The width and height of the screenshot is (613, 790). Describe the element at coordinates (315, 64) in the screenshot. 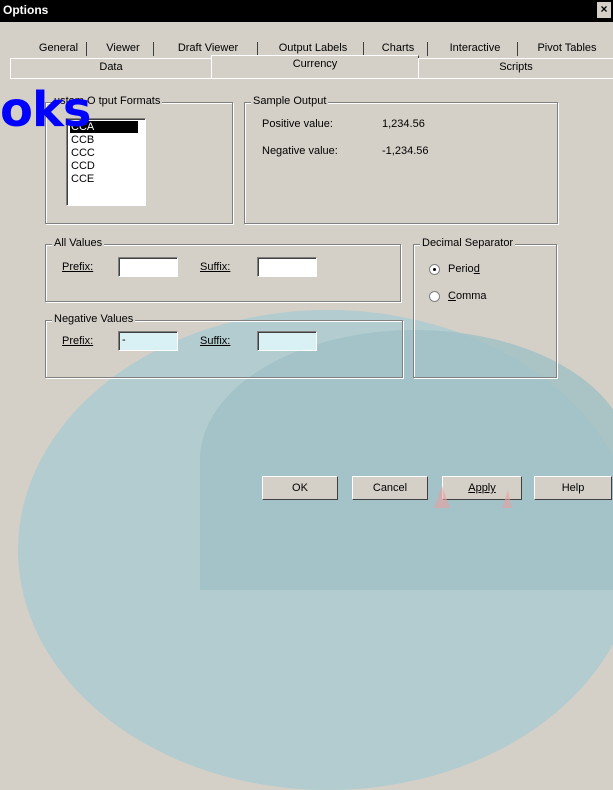

I see `tab-label: Currency` at that location.